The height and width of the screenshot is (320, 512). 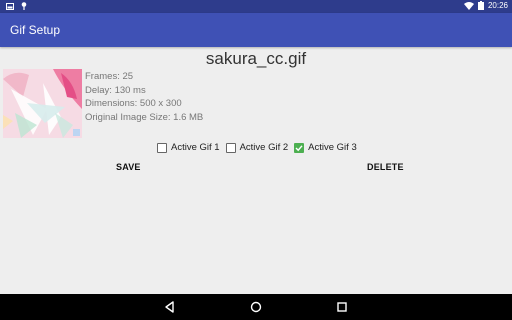 What do you see at coordinates (480, 5) in the screenshot?
I see `battery-icon` at bounding box center [480, 5].